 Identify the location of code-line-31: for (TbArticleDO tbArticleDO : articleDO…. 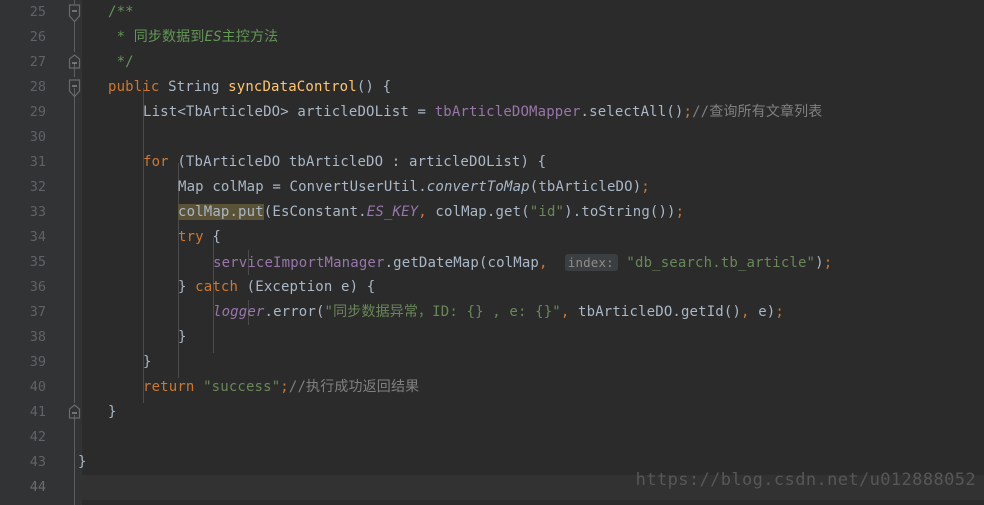
(533, 162).